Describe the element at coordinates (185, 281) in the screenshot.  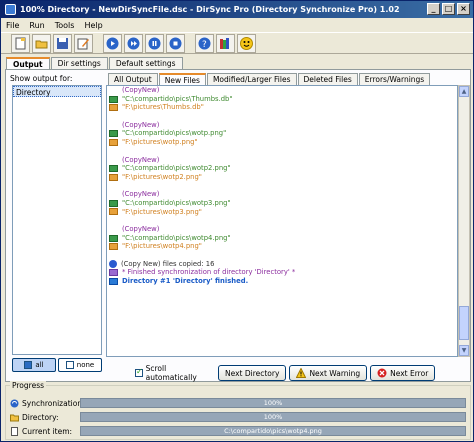
I see `log-line-text: Directory #1 'Directory' finished.` at that location.